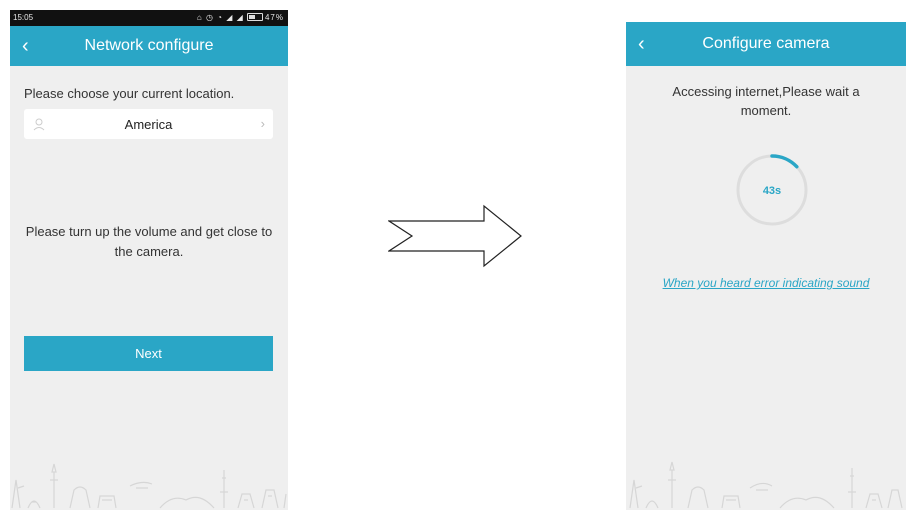 The height and width of the screenshot is (510, 907). Describe the element at coordinates (148, 353) in the screenshot. I see `next-button: Next` at that location.